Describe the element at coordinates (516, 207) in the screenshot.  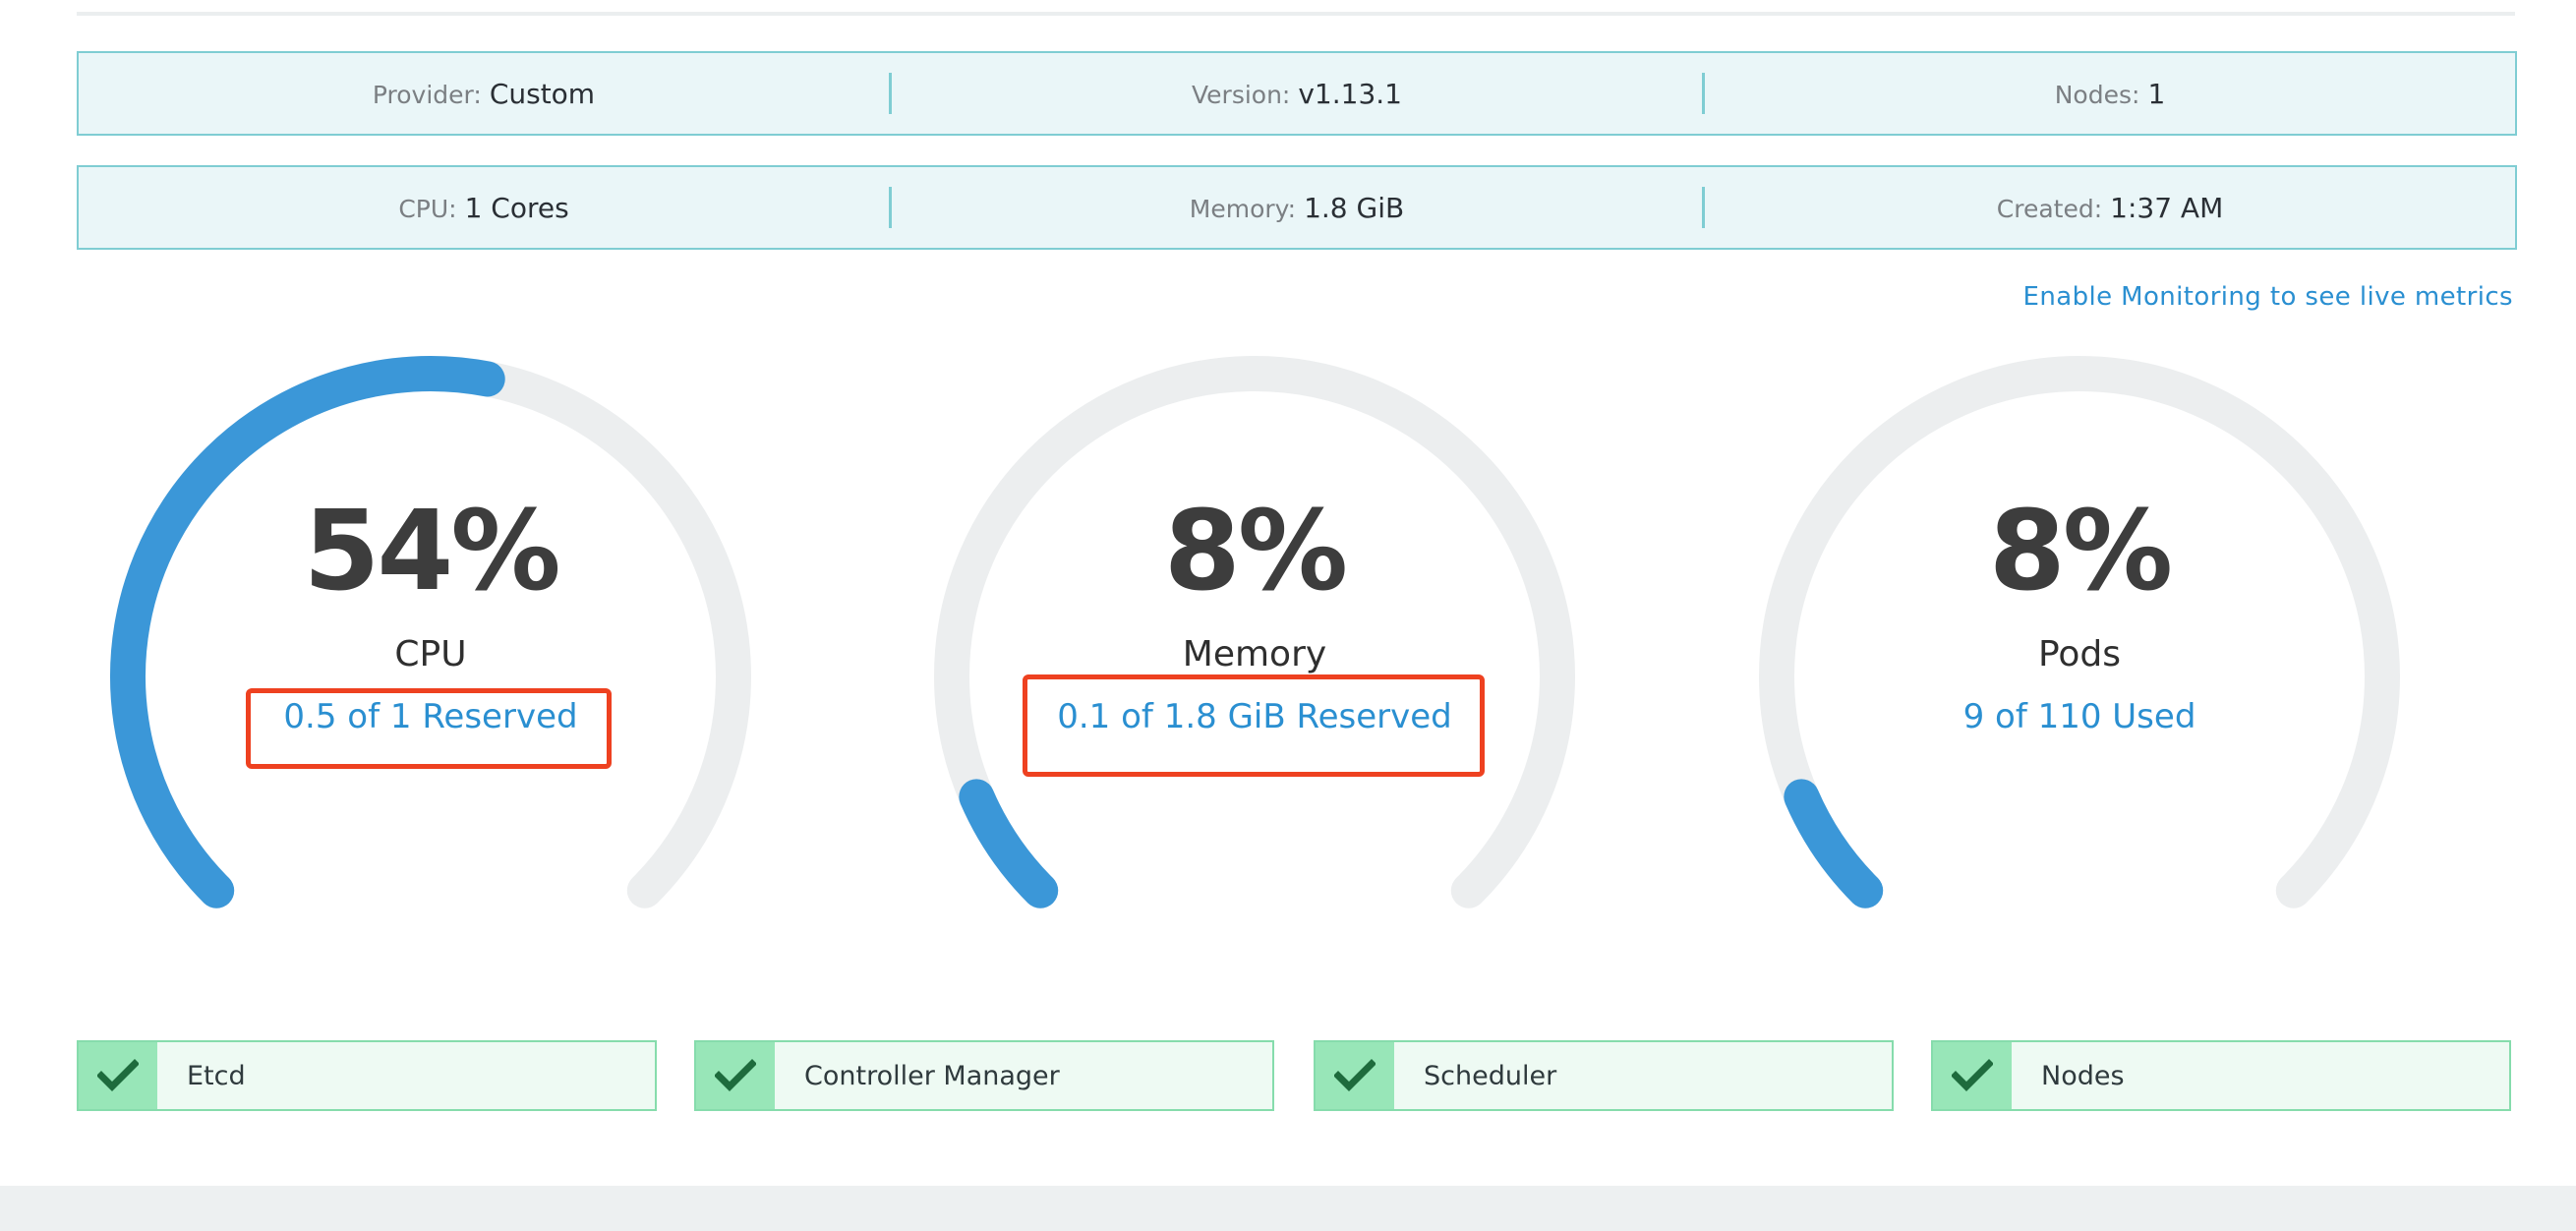
I see `info-value: 1 Cores` at that location.